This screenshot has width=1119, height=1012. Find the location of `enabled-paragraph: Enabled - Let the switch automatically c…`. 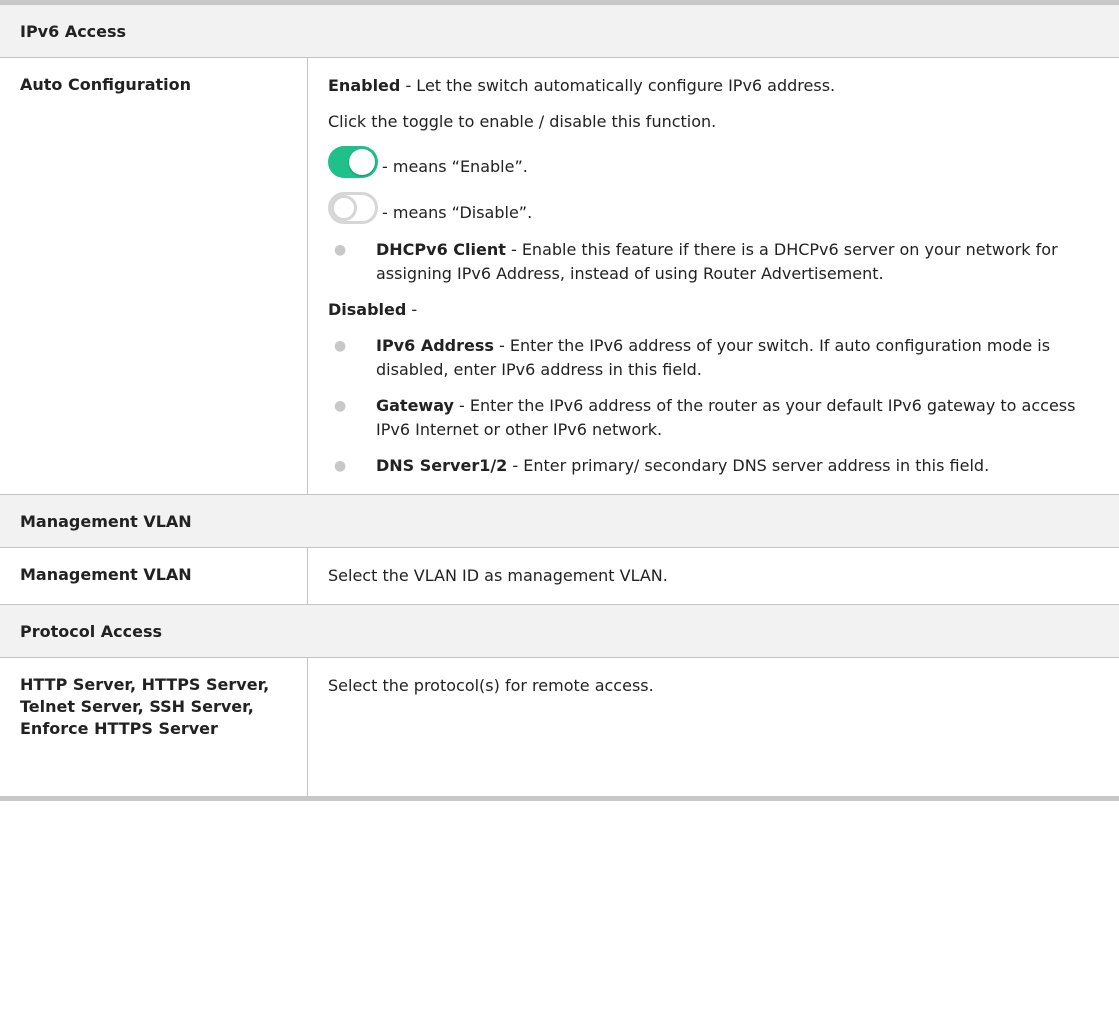

enabled-paragraph: Enabled - Let the switch automatically c… is located at coordinates (713, 86).